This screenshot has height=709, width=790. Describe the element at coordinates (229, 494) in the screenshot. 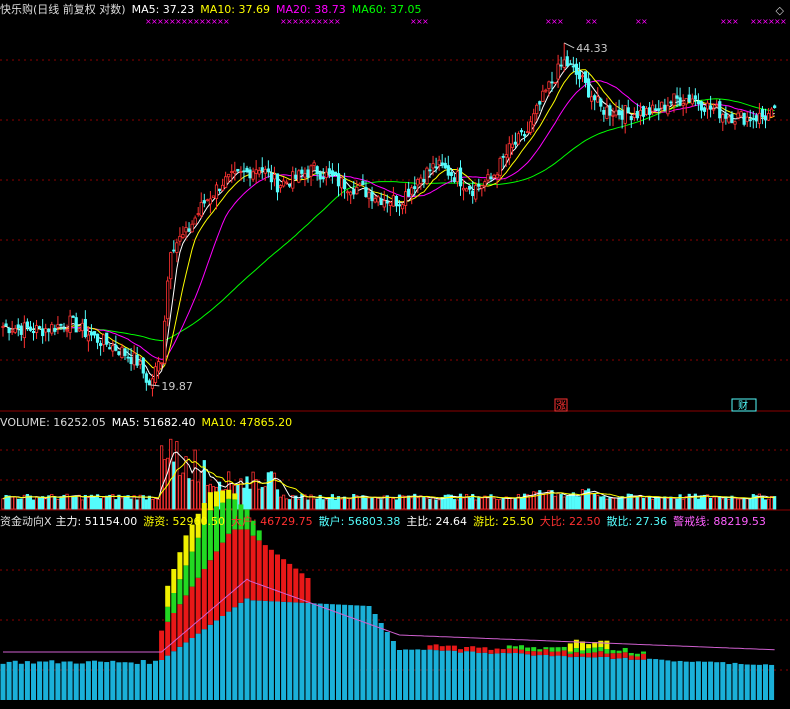

I see `fund-bar-youzi` at that location.